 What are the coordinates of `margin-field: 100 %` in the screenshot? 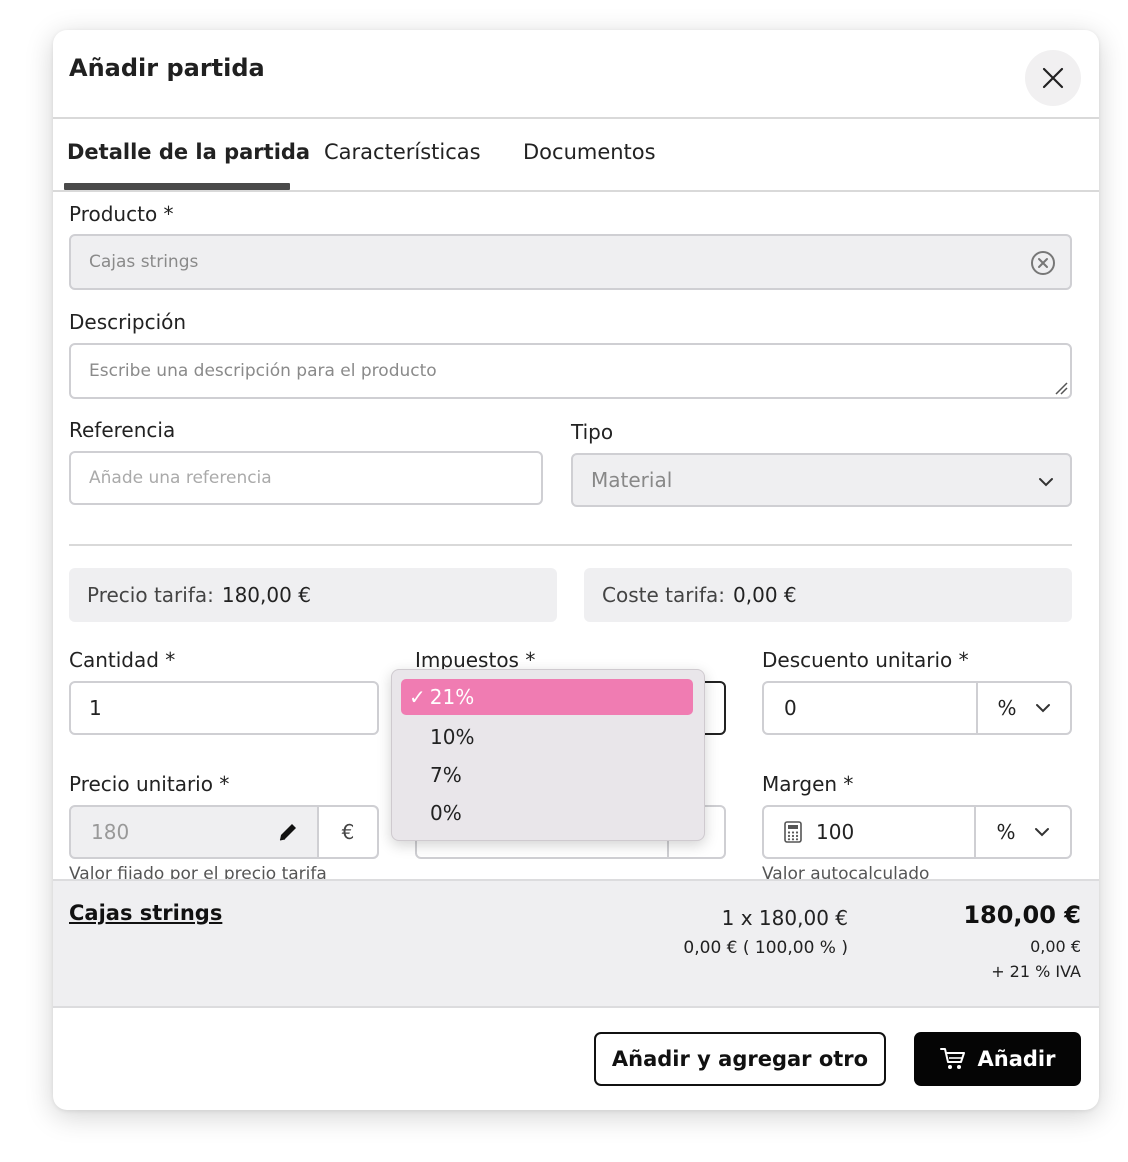 It's located at (917, 832).